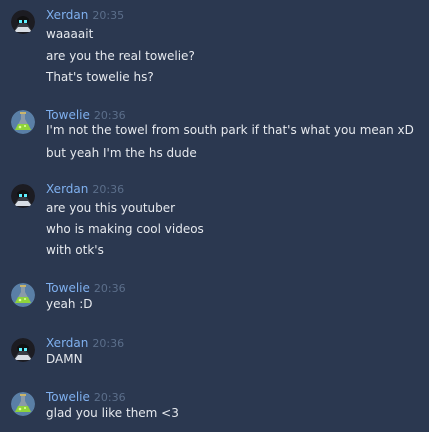 This screenshot has width=429, height=432. Describe the element at coordinates (70, 34) in the screenshot. I see `message-text: waaaait` at that location.